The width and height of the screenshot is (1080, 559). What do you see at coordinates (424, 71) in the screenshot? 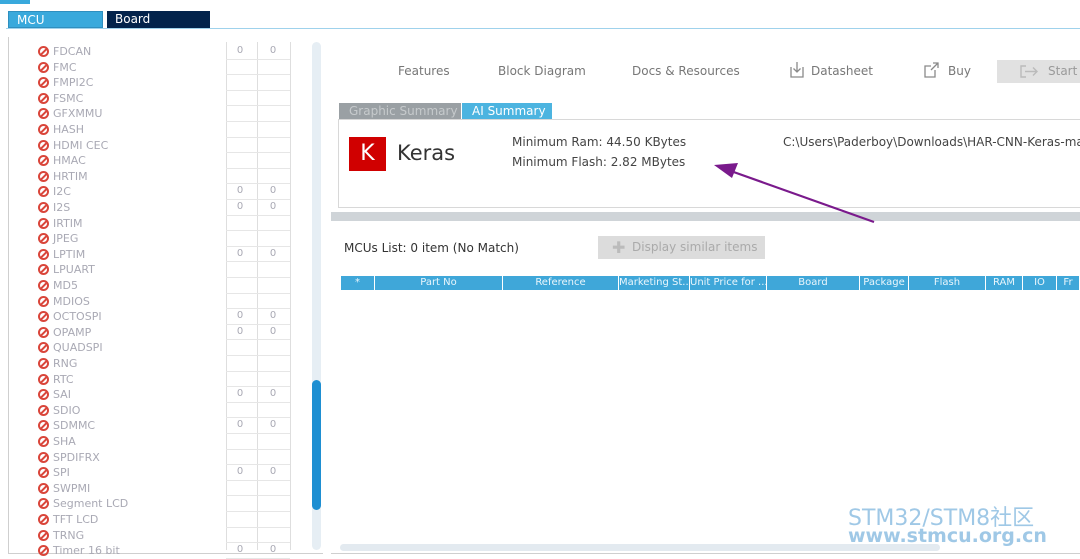
I see `features-link: Features` at bounding box center [424, 71].